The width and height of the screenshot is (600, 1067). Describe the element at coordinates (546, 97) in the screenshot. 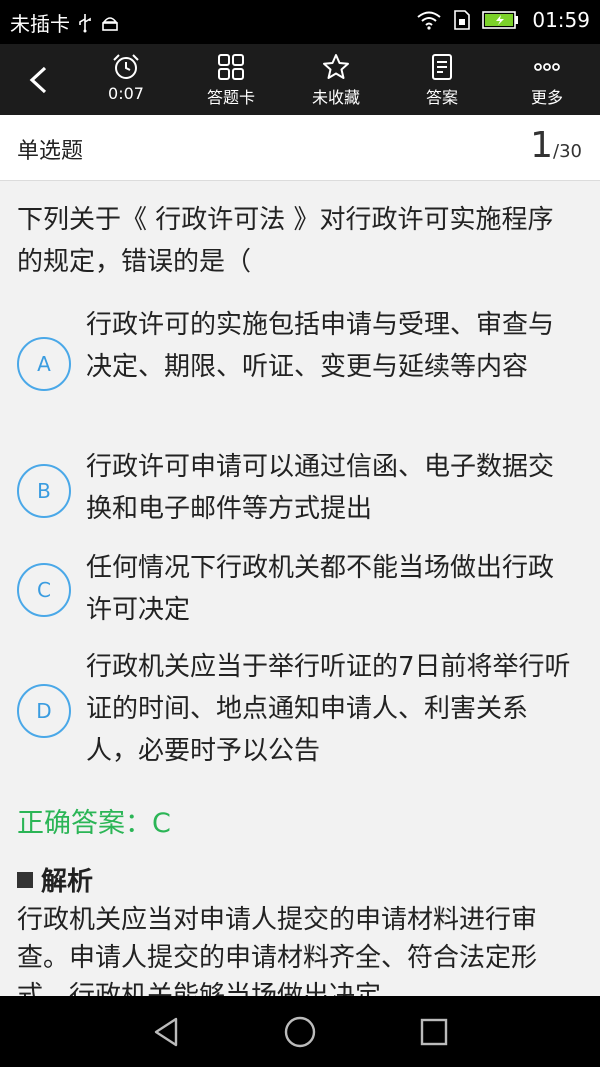

I see `more-label: 更多` at that location.